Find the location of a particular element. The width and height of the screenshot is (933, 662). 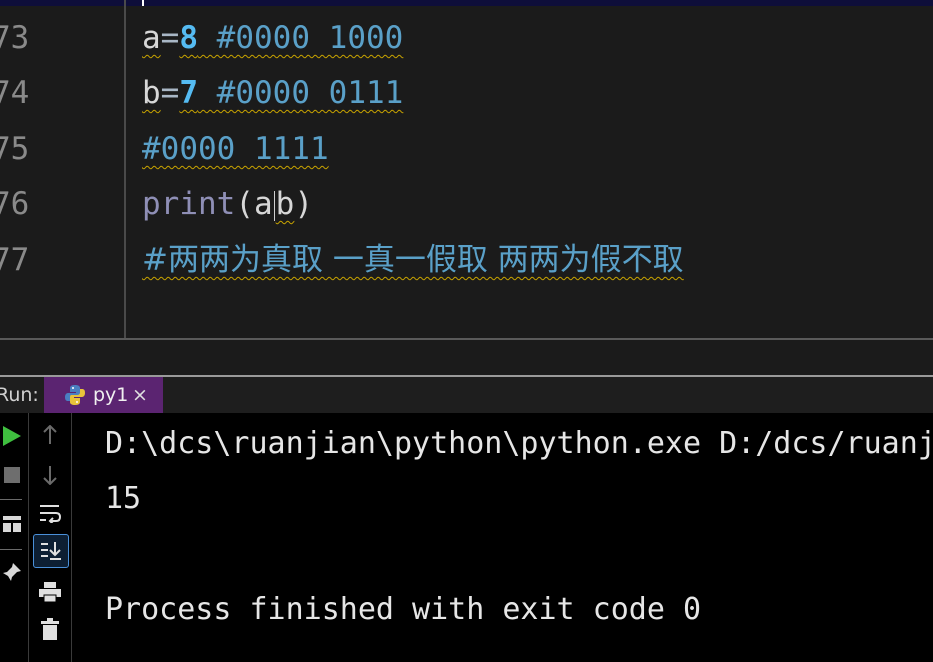

console-line: Process finished with exit code 0 is located at coordinates (403, 609).